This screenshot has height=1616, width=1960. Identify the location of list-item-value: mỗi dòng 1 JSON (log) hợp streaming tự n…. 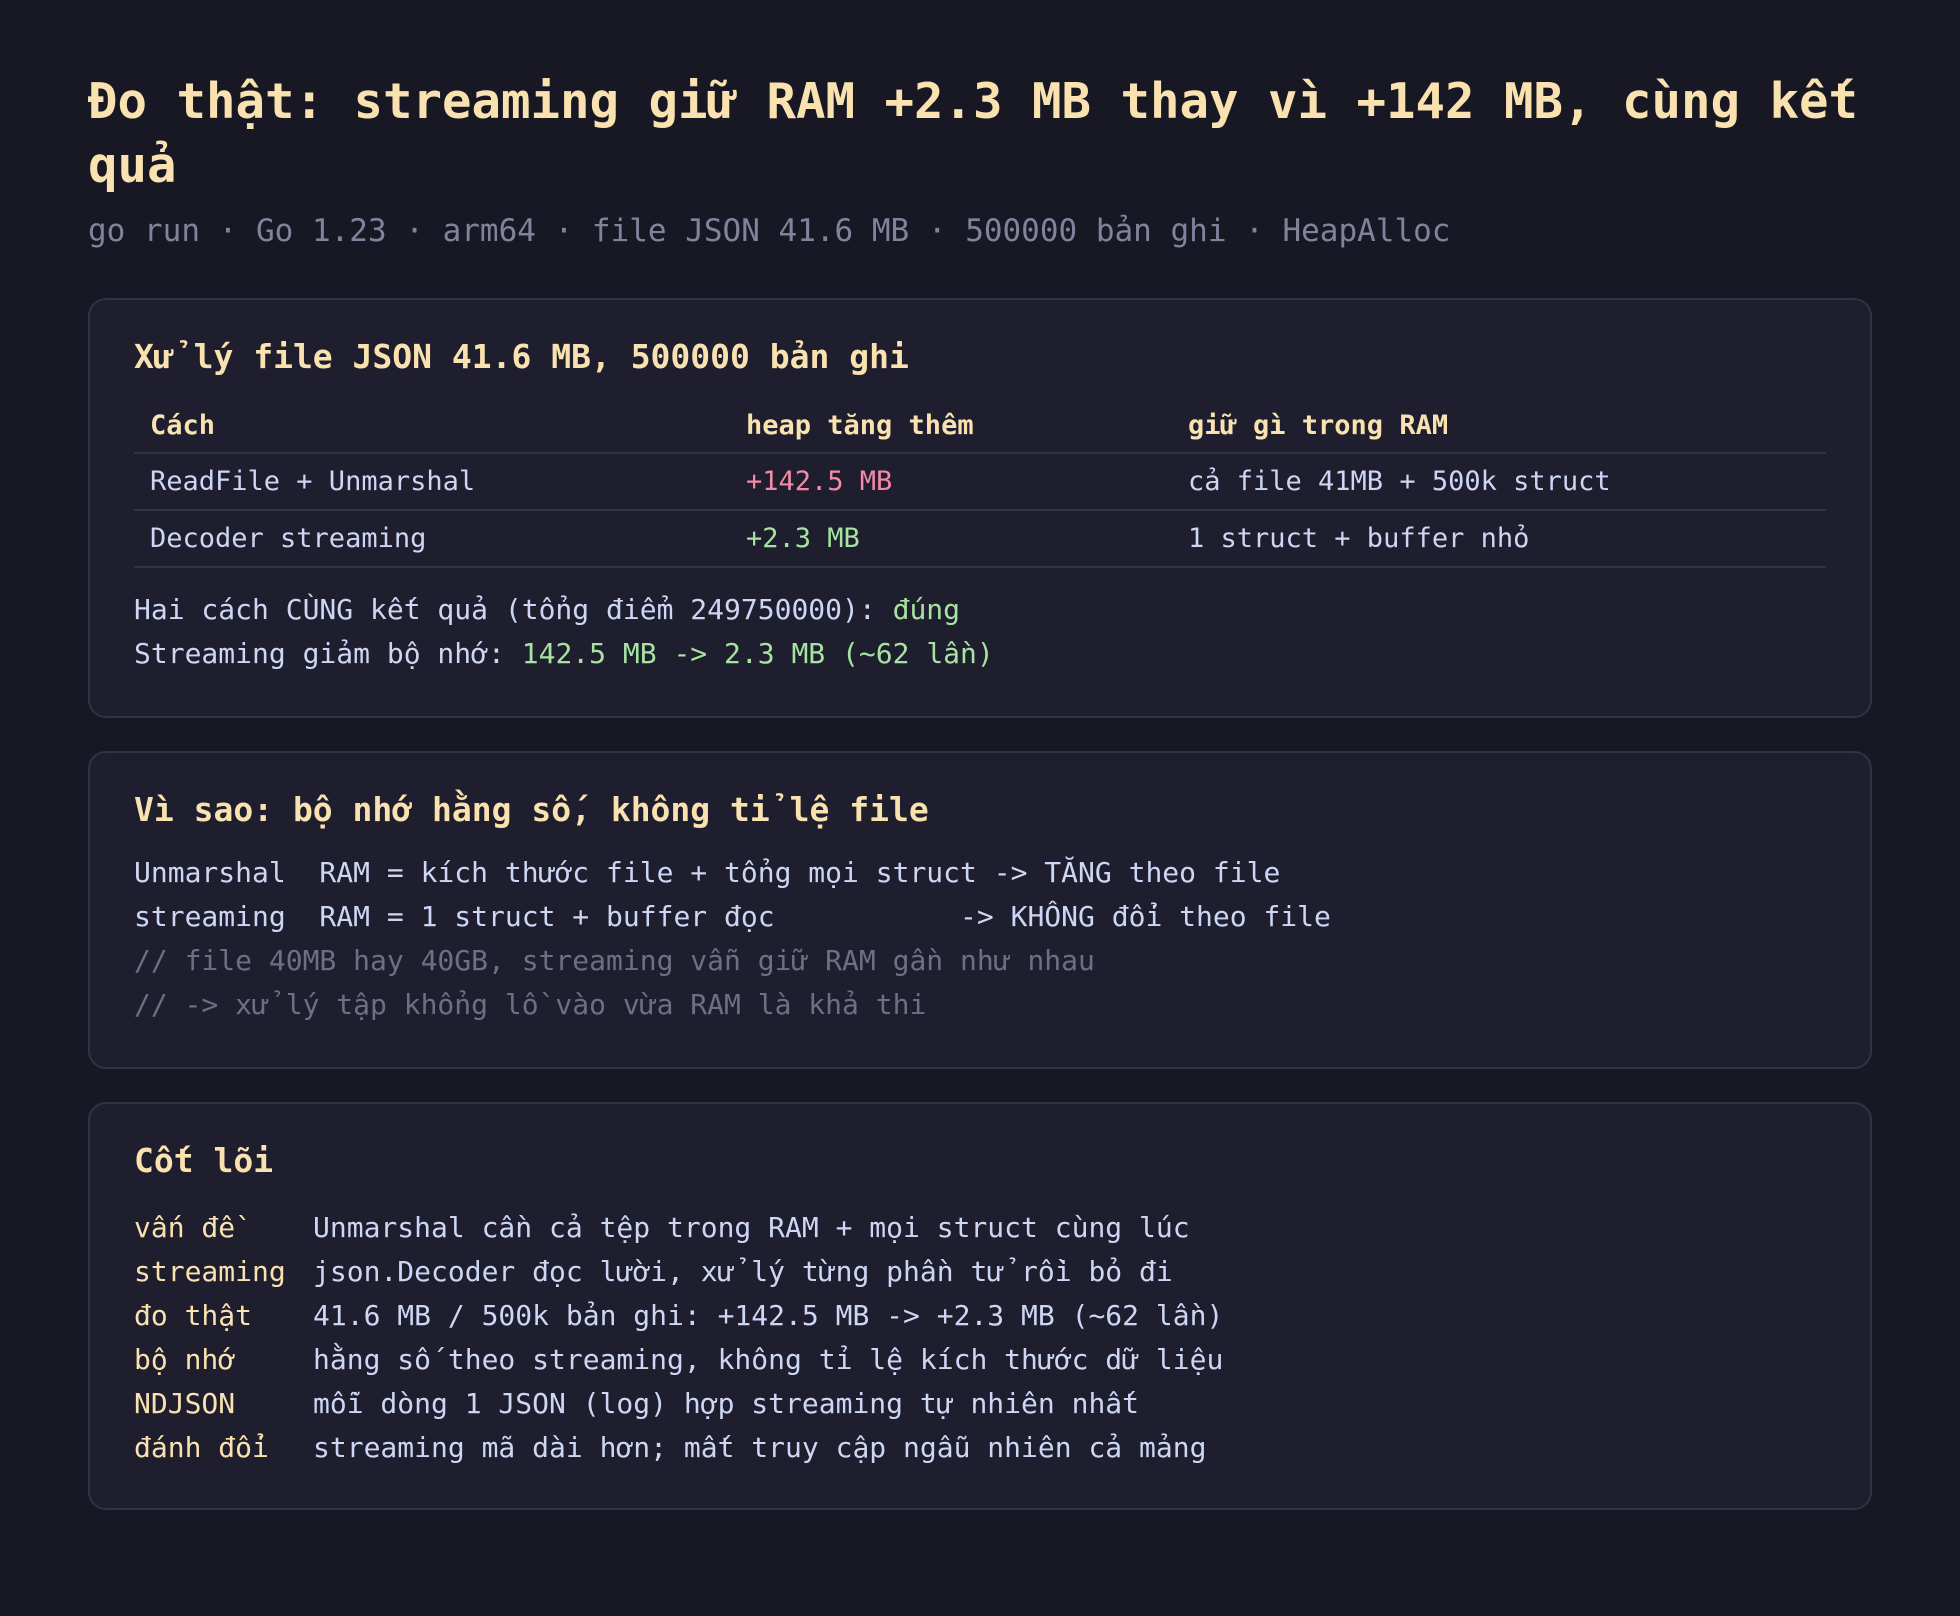
(726, 1403).